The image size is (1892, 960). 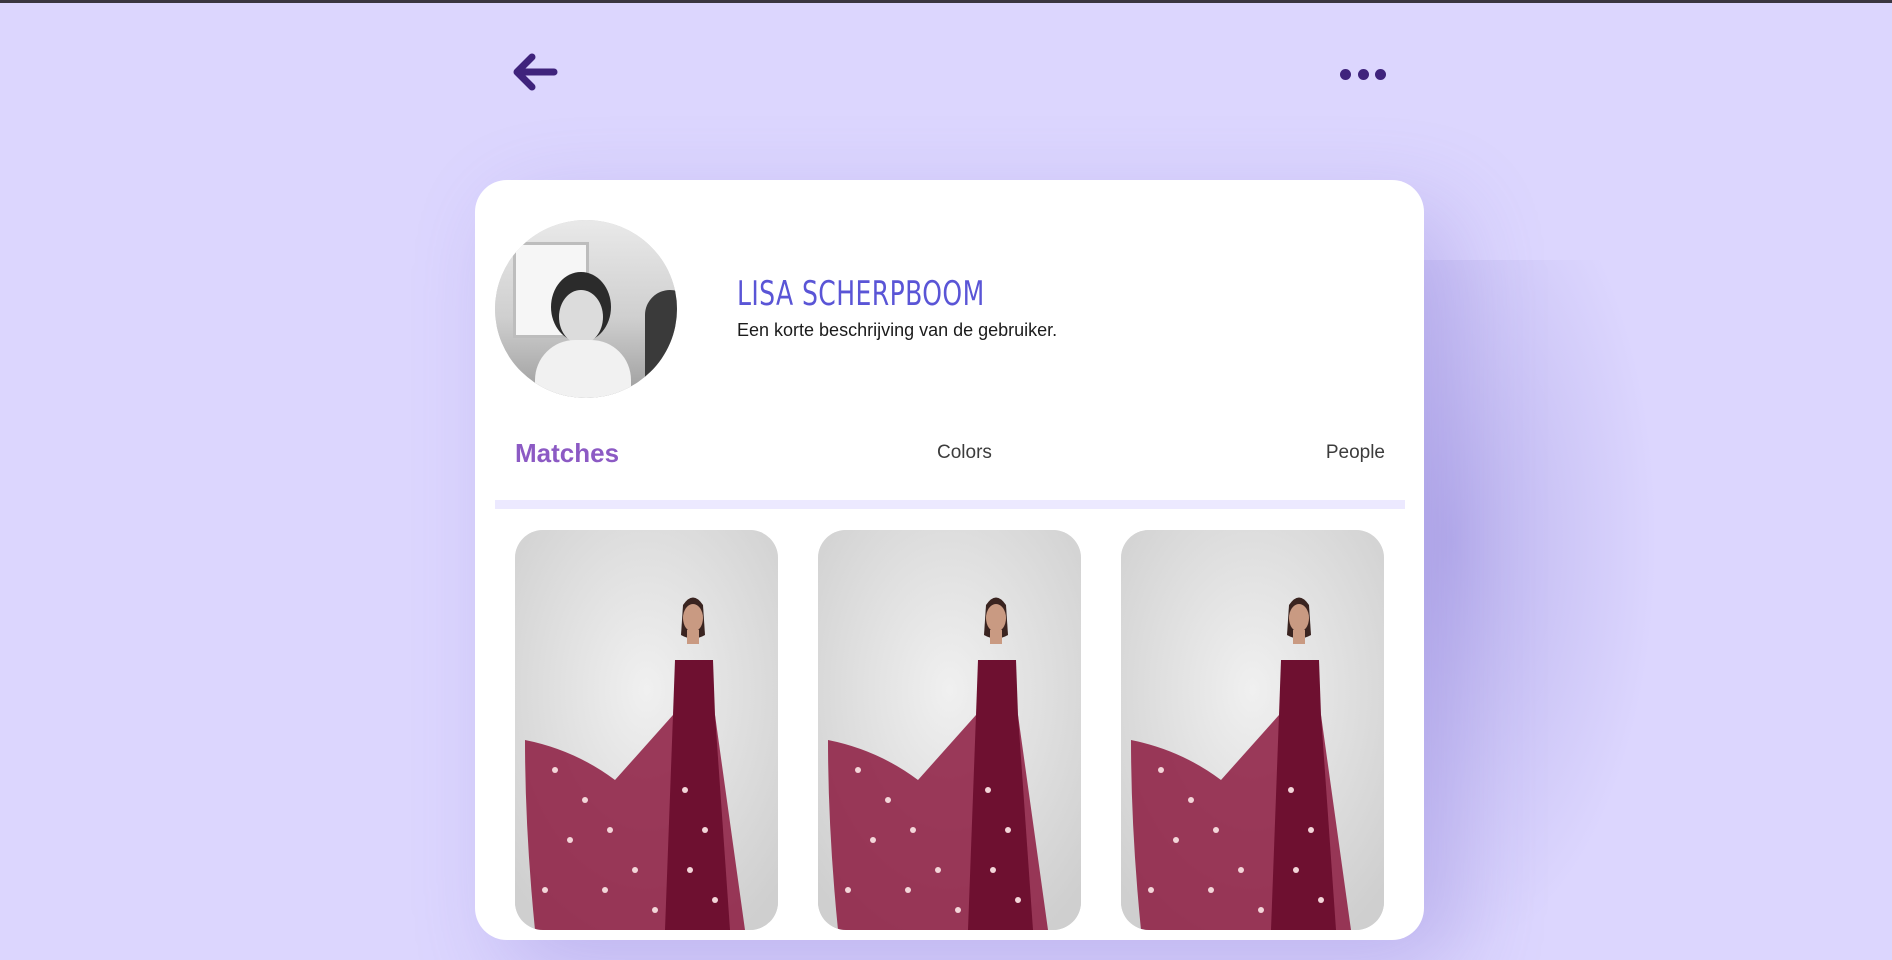 I want to click on avatar-body, so click(x=583, y=369).